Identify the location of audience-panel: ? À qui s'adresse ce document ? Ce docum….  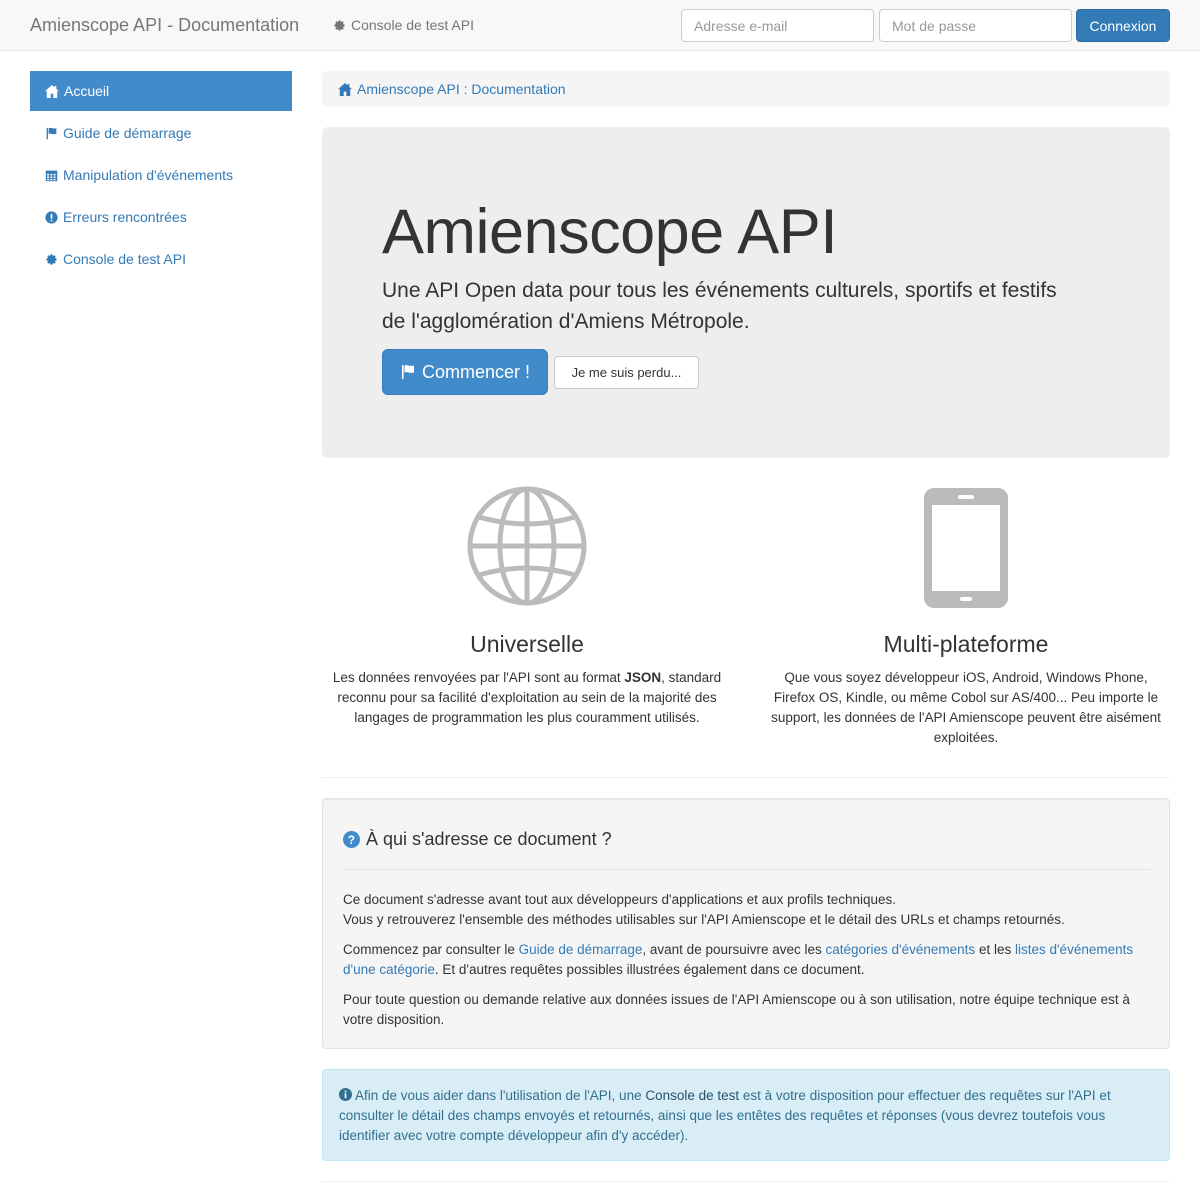
(746, 923).